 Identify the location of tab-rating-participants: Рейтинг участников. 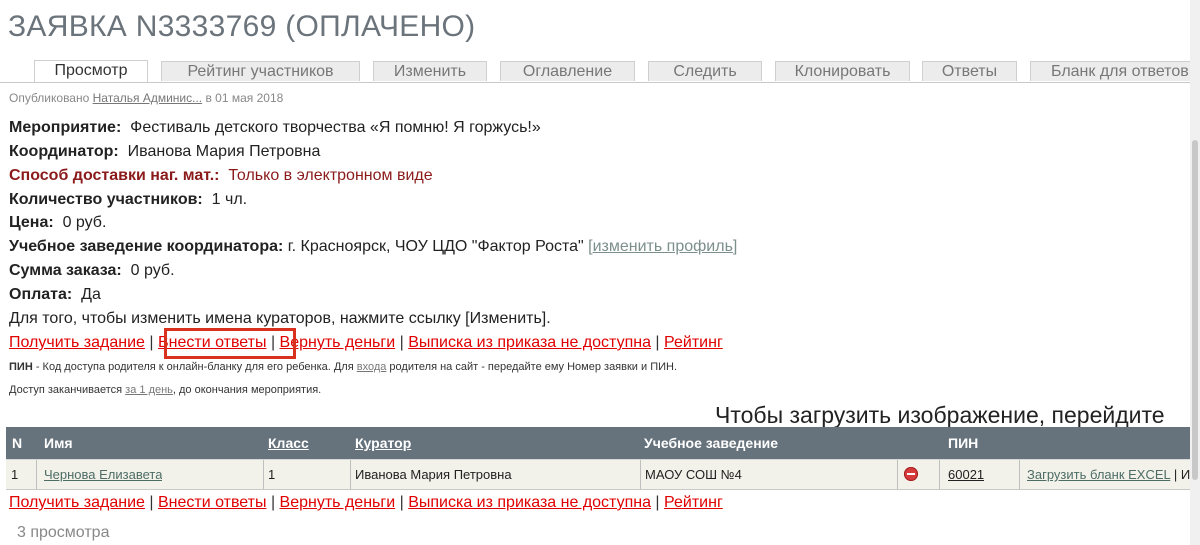
(260, 71).